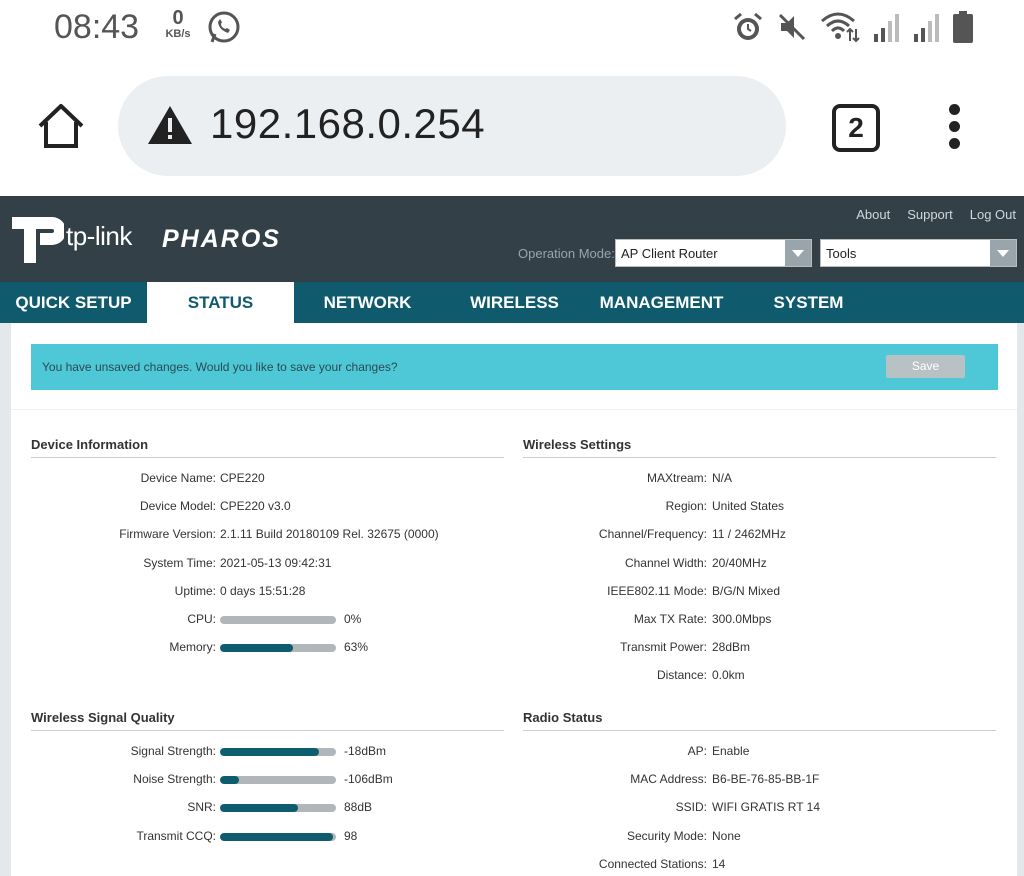  Describe the element at coordinates (563, 717) in the screenshot. I see `radio-status-title: Radio Status` at that location.